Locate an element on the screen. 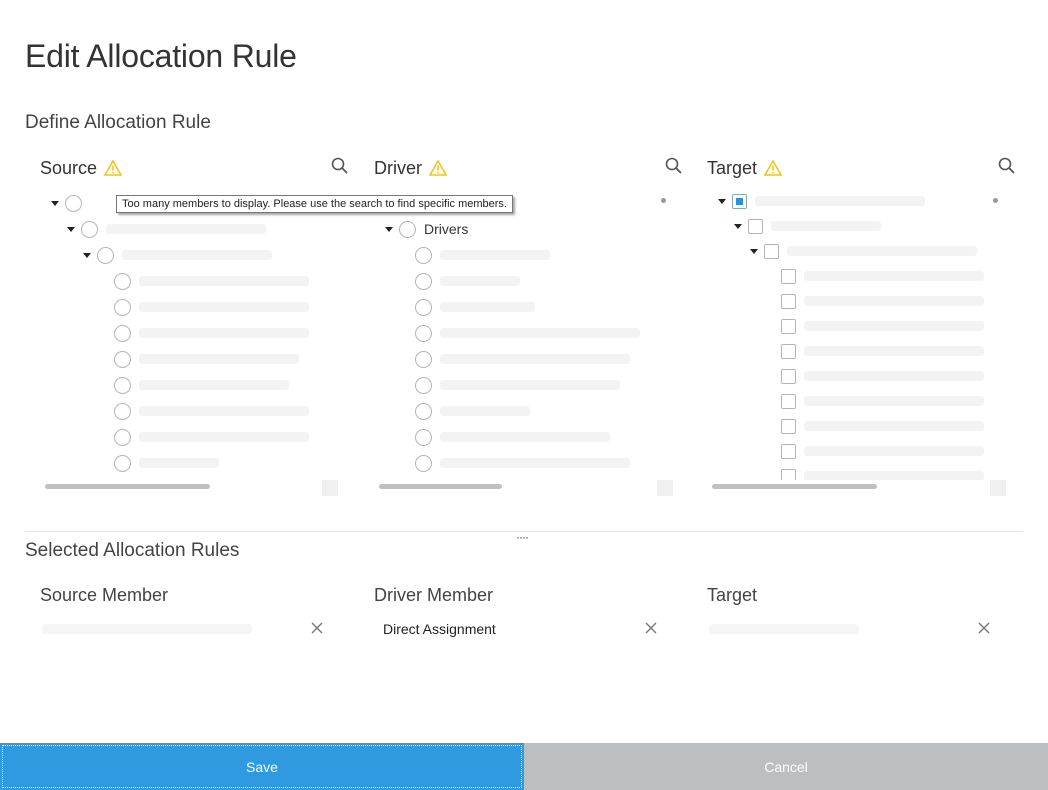 The image size is (1048, 790). source-search-icon is located at coordinates (340, 166).